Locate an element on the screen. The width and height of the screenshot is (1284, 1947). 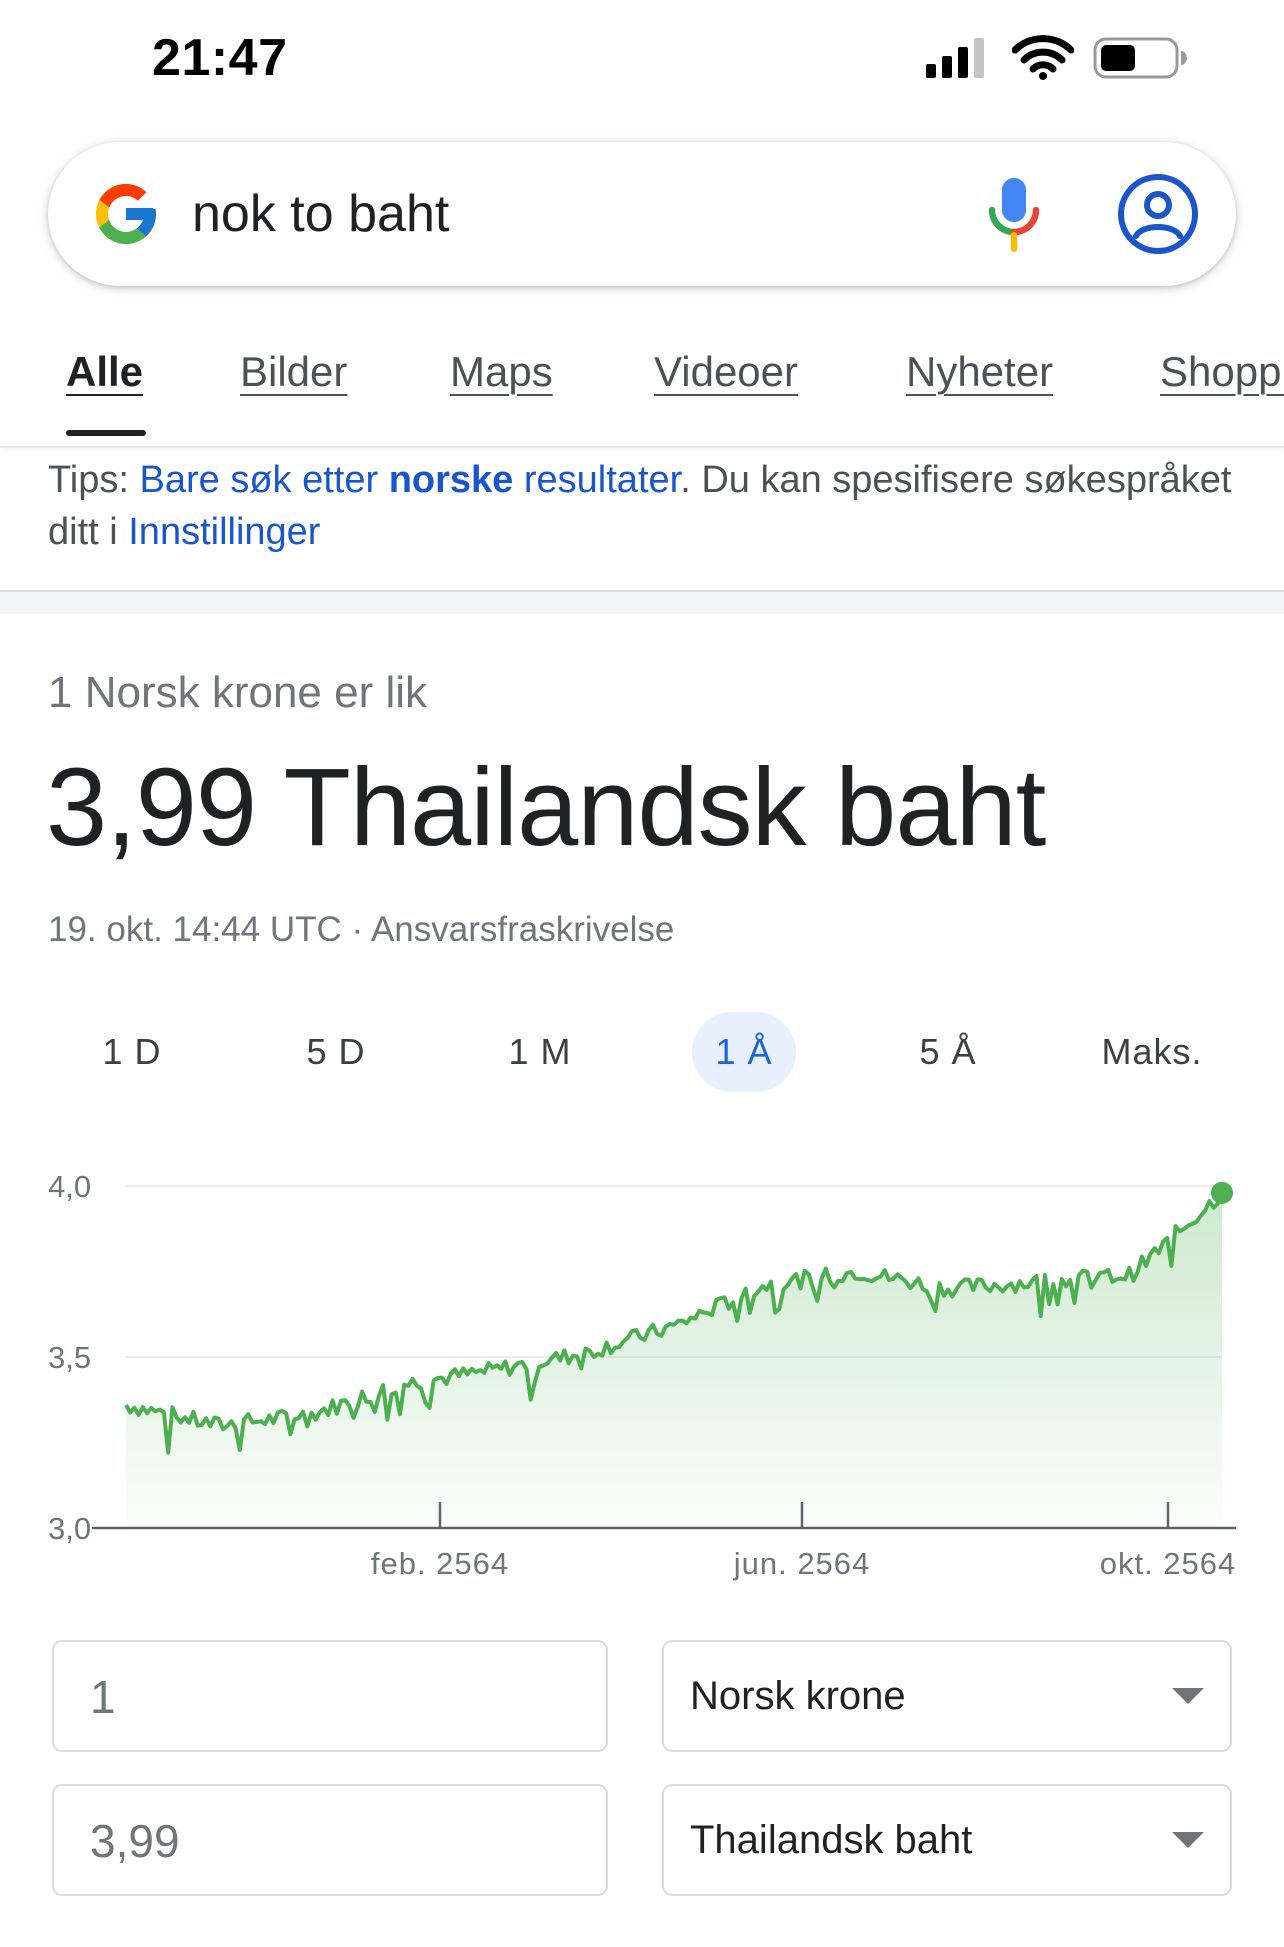
range-1d-button: 1 D is located at coordinates (132, 1052).